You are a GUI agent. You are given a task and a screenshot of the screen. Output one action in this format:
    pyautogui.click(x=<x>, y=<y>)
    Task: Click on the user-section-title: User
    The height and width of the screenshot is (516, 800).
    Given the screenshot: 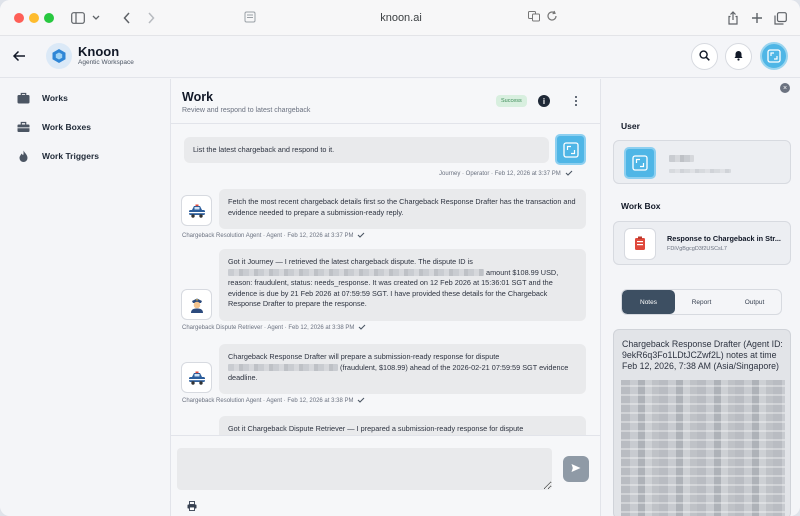 What is the action you would take?
    pyautogui.click(x=630, y=126)
    